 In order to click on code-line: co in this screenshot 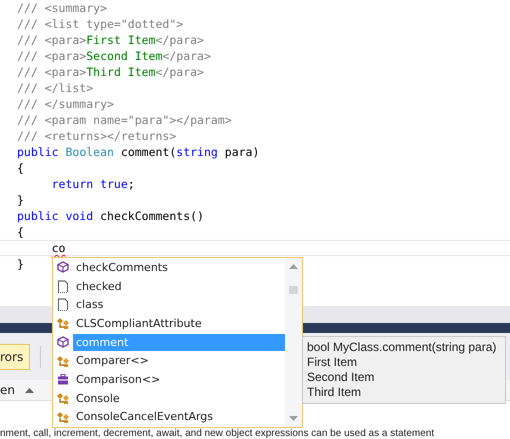, I will do `click(58, 248)`.